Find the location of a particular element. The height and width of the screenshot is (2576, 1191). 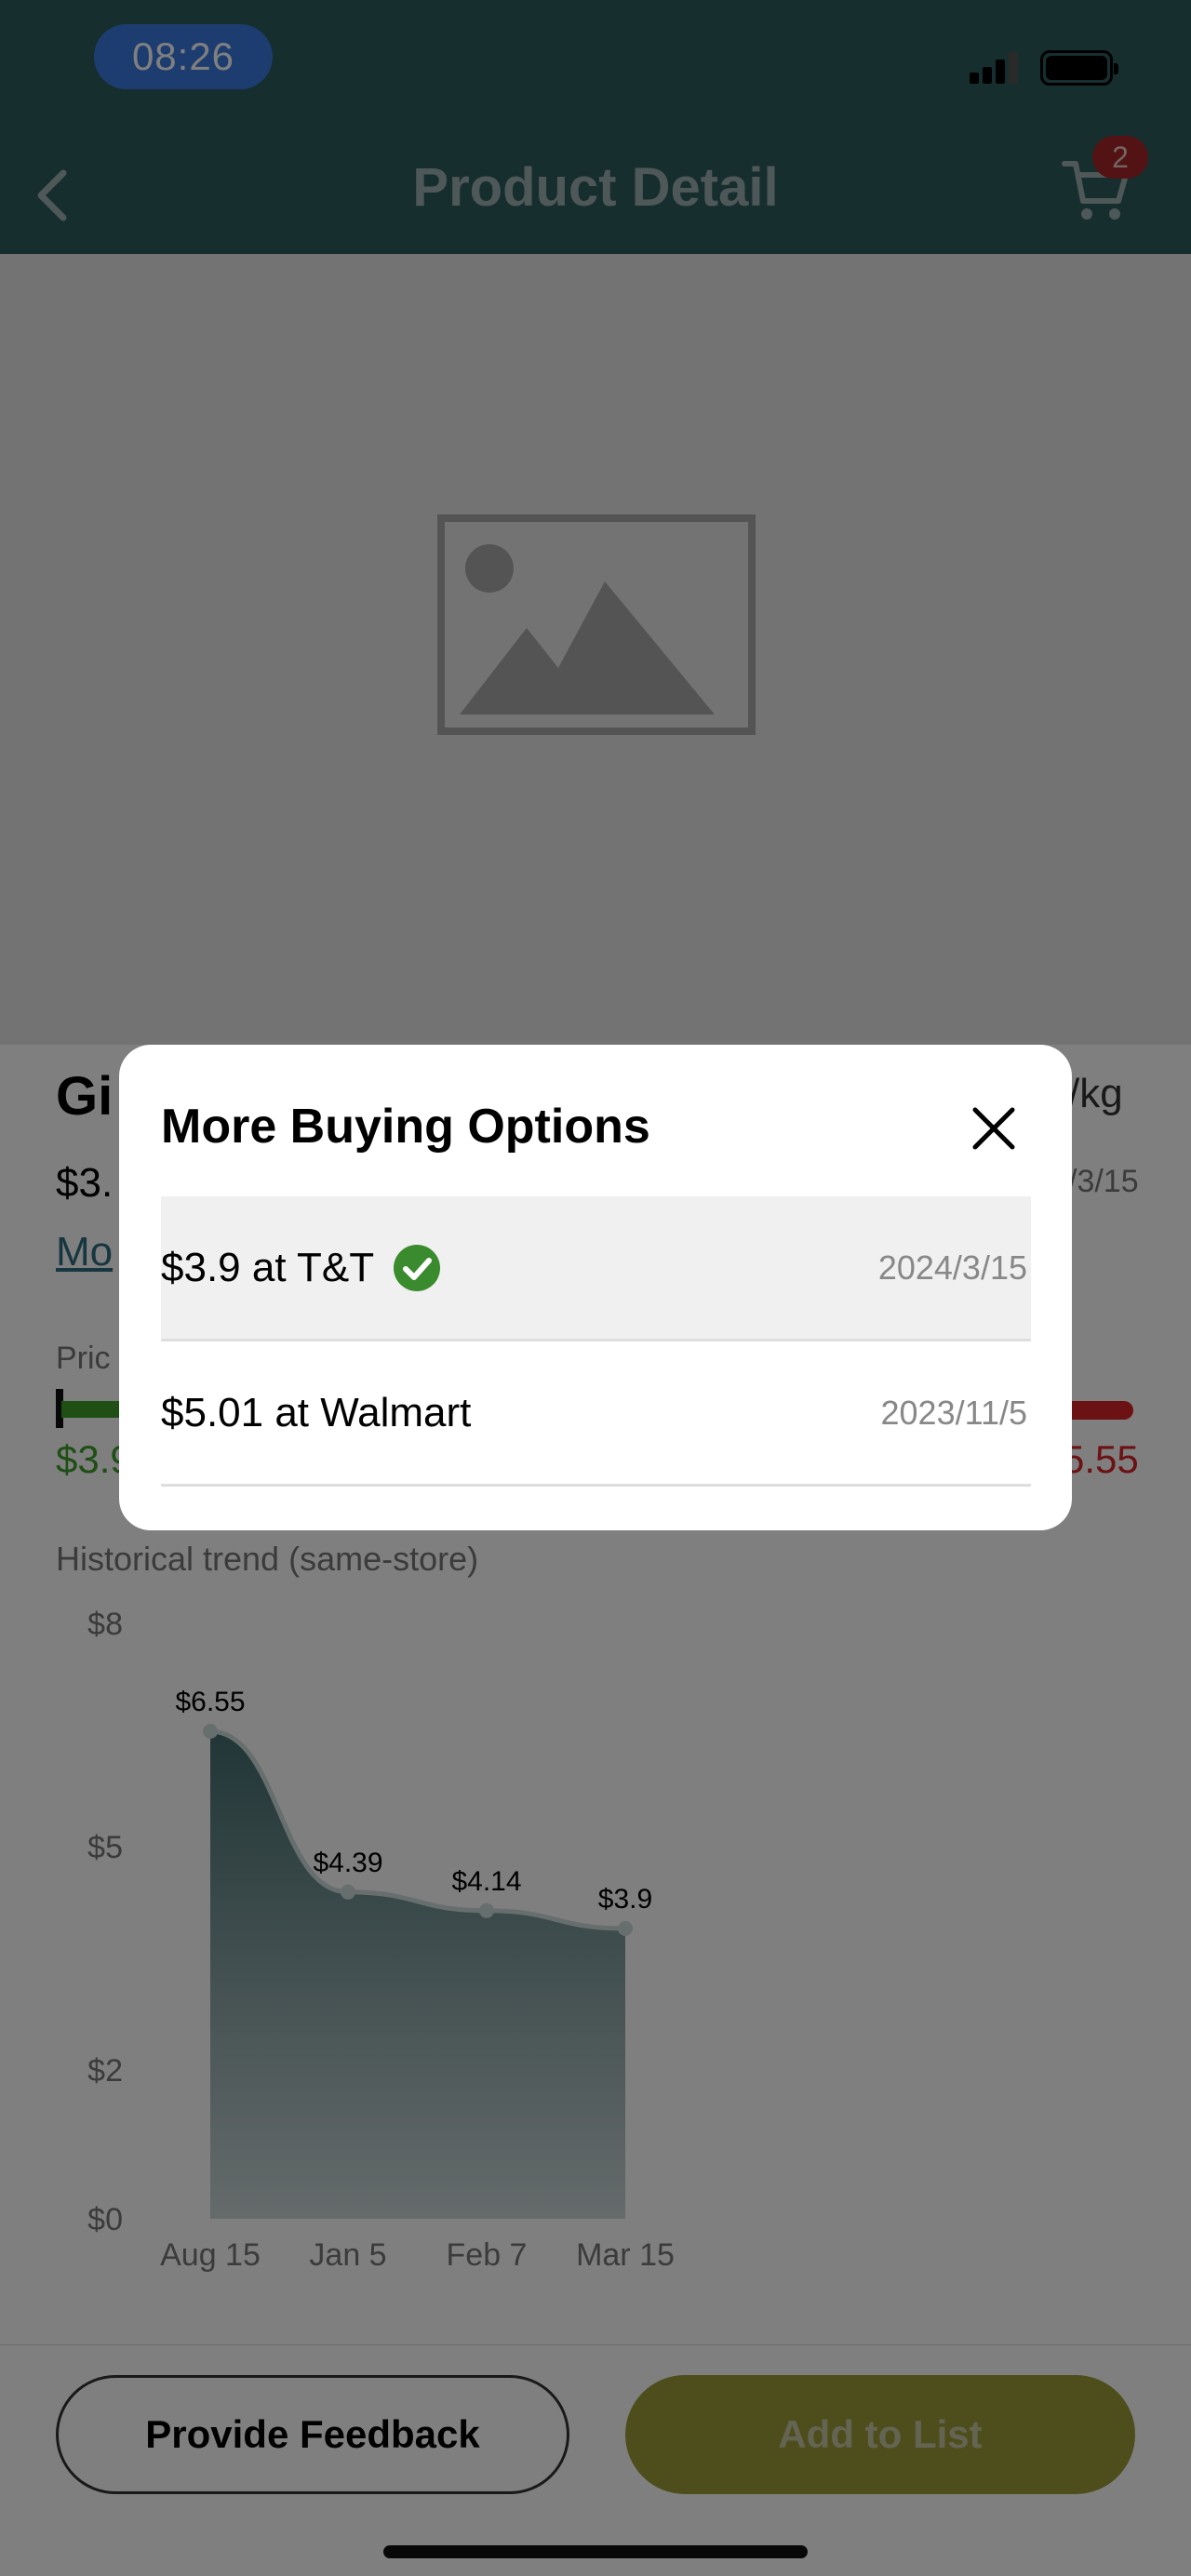

modal-title: More Buying Options is located at coordinates (405, 1127).